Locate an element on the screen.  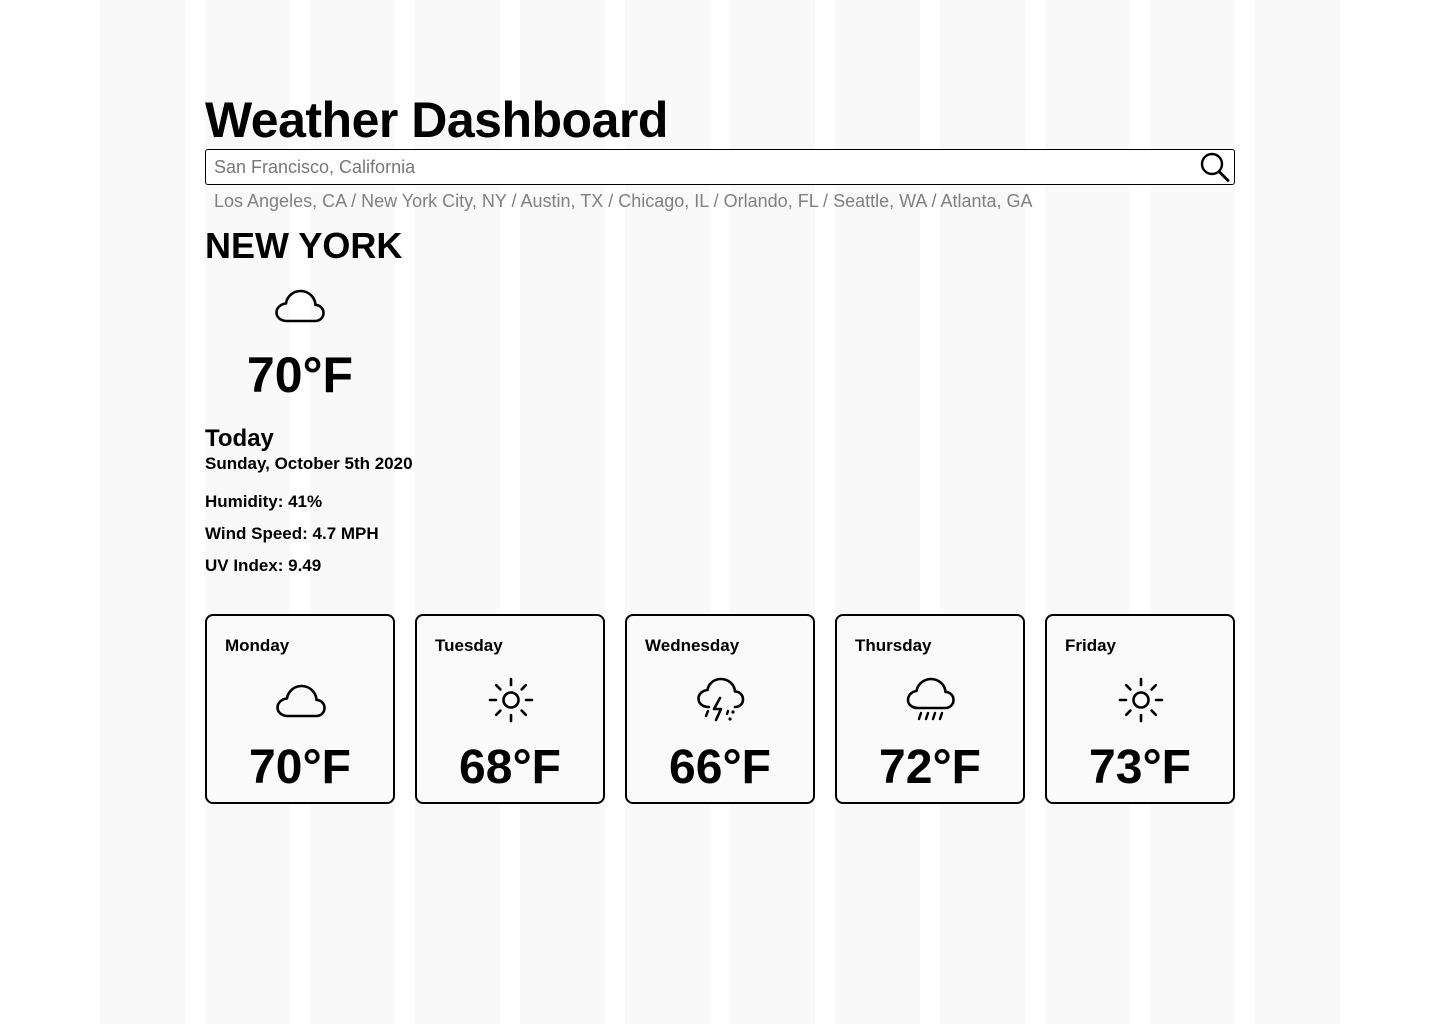
recent-city-link: Orlando, FL is located at coordinates (771, 201).